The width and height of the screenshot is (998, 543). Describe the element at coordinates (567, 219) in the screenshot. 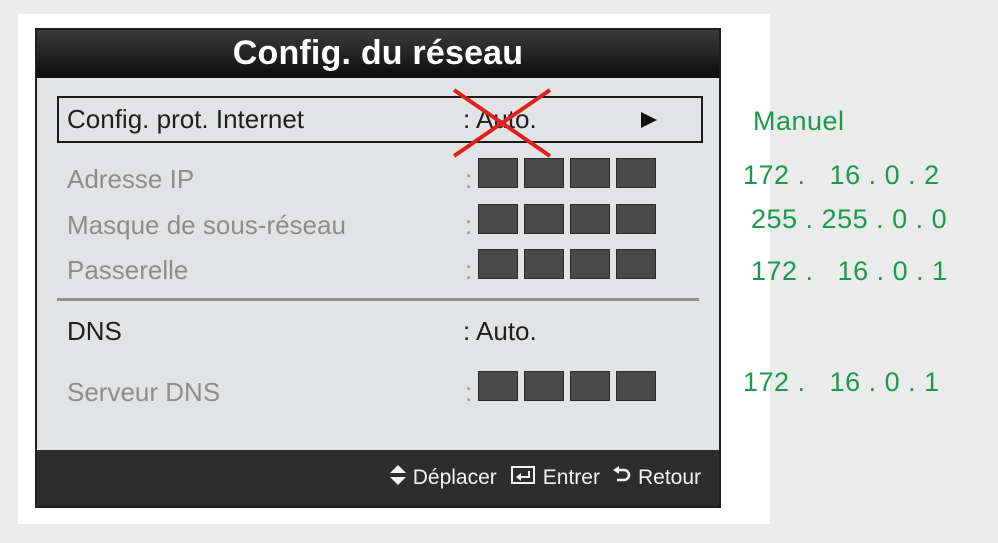

I see `subnet-mask-fields` at that location.